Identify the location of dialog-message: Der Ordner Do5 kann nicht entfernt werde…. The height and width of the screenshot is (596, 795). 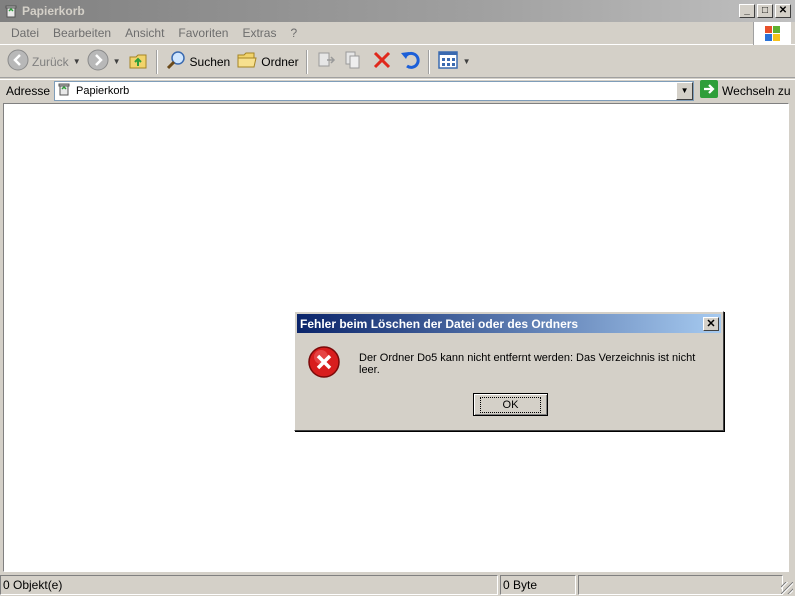
(527, 363).